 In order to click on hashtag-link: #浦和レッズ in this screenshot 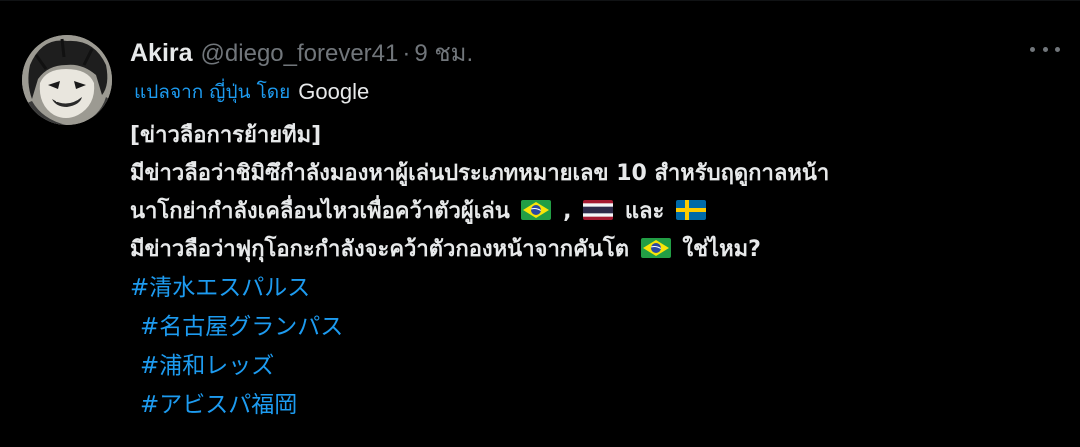, I will do `click(595, 366)`.